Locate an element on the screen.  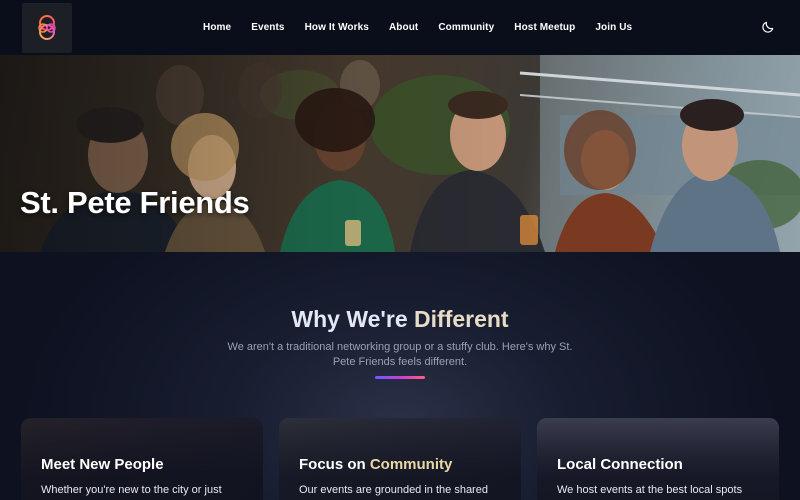
card-title: Local Connection is located at coordinates (620, 464).